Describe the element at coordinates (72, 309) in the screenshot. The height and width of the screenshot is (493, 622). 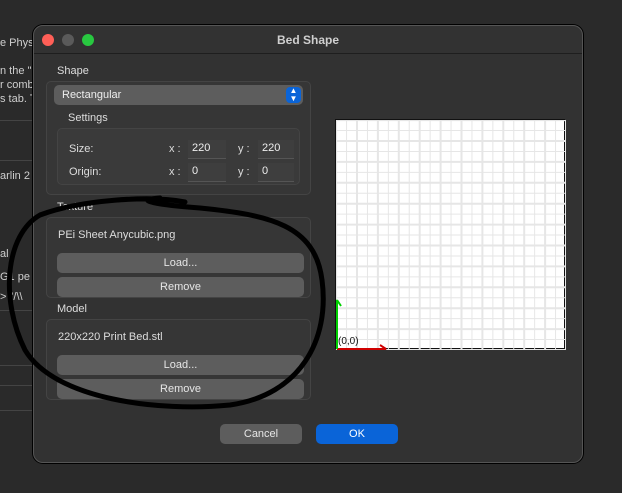
I see `model-label: Model` at that location.